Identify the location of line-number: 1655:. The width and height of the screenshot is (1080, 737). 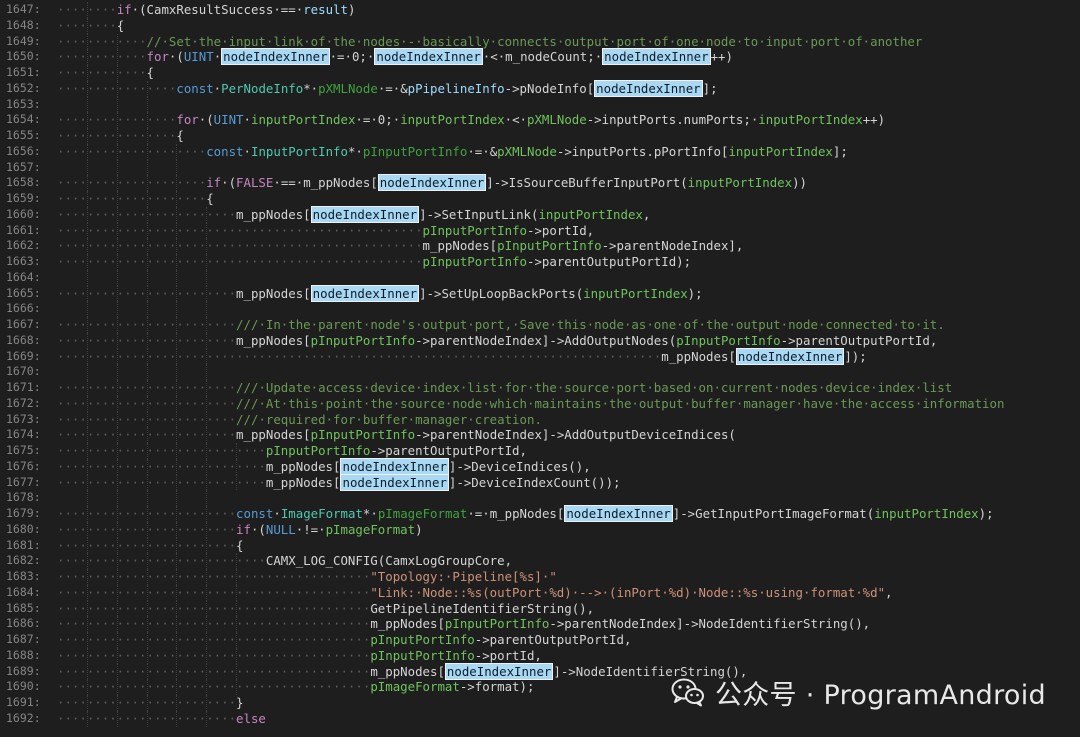
(23, 135).